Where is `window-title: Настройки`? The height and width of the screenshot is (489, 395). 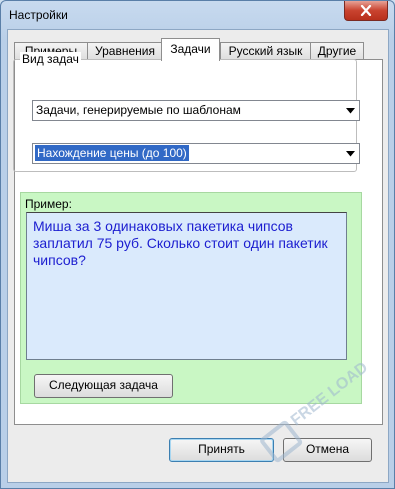
window-title: Настройки is located at coordinates (38, 15).